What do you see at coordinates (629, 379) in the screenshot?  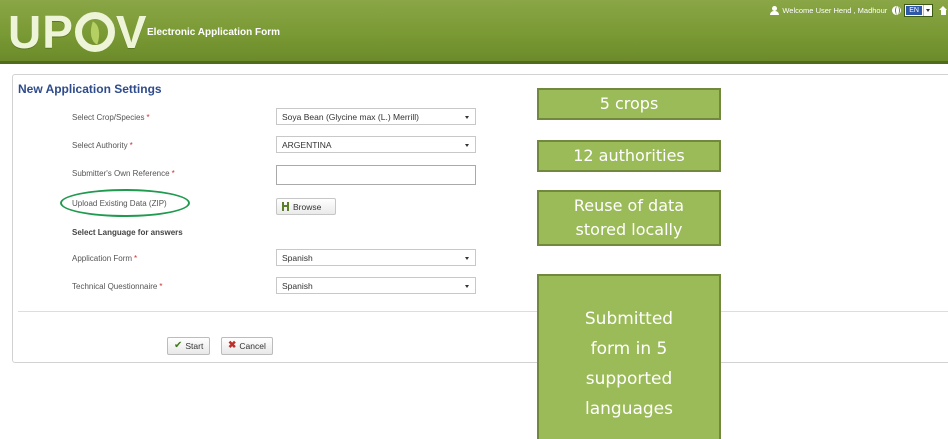 I see `callout-submitted-line3: supported` at bounding box center [629, 379].